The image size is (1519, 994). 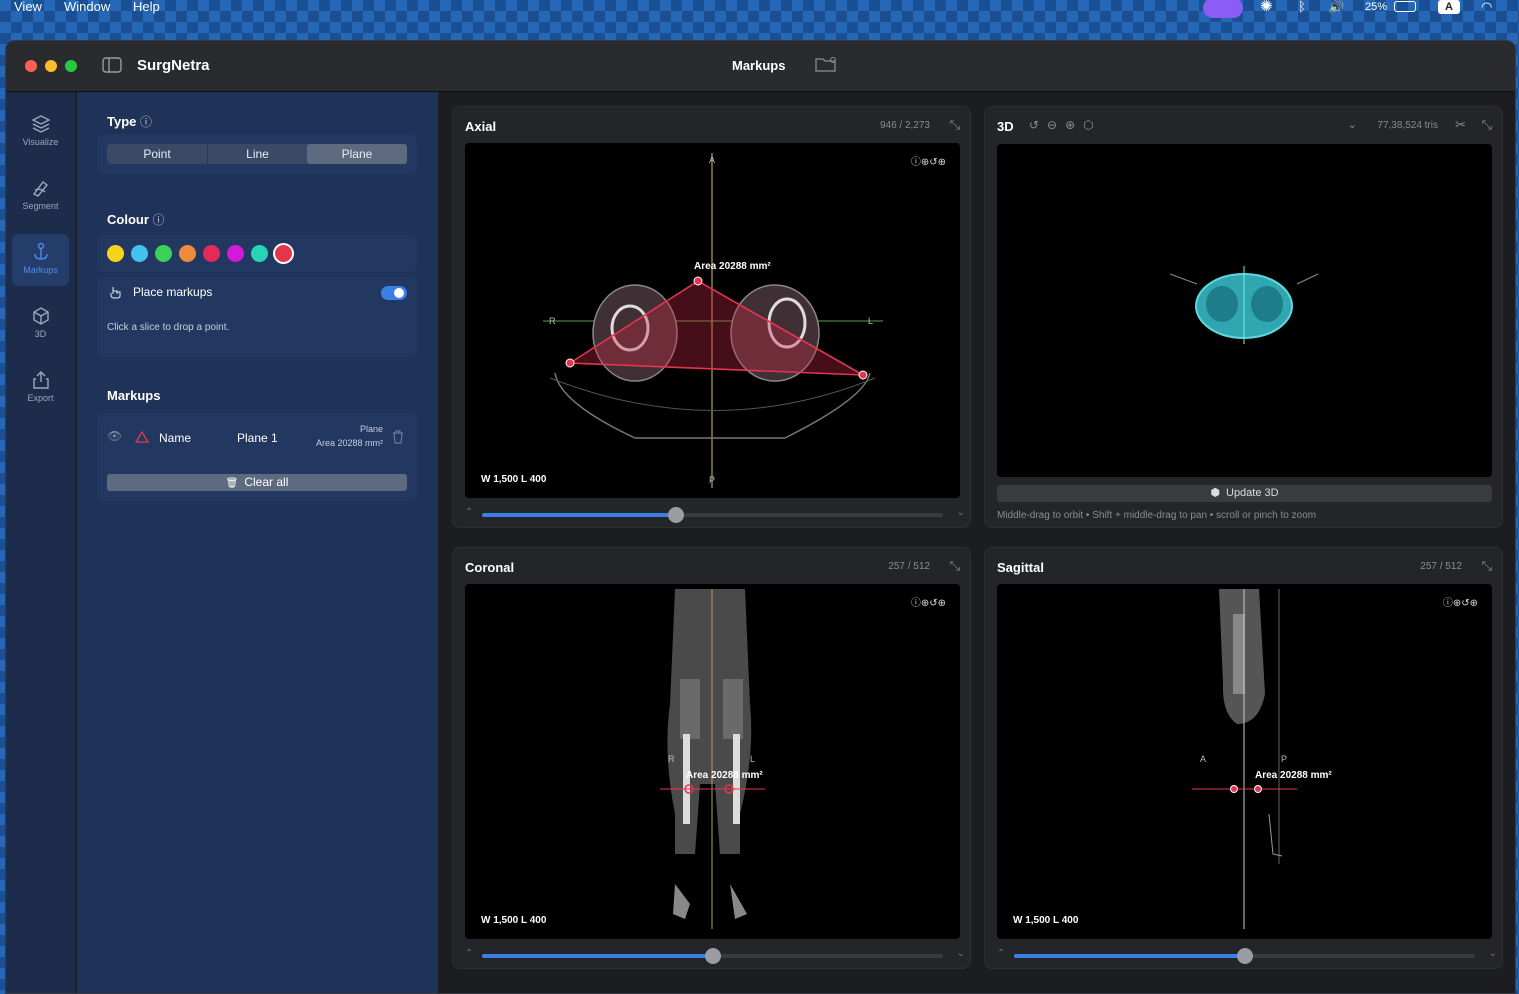 What do you see at coordinates (40, 124) in the screenshot?
I see `layers-icon` at bounding box center [40, 124].